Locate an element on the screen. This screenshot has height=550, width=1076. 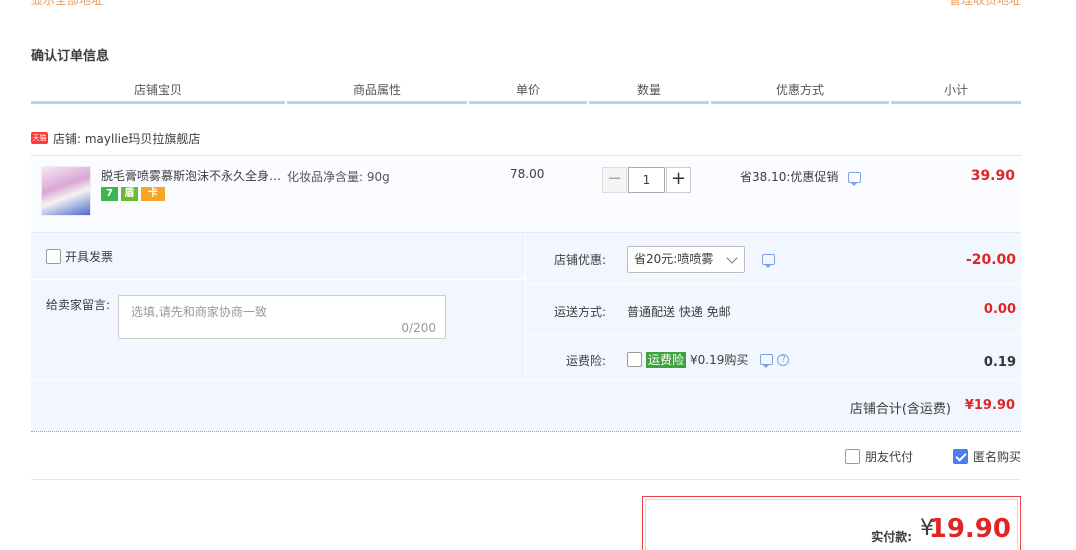
invoice-option: 开具发票 is located at coordinates (79, 256).